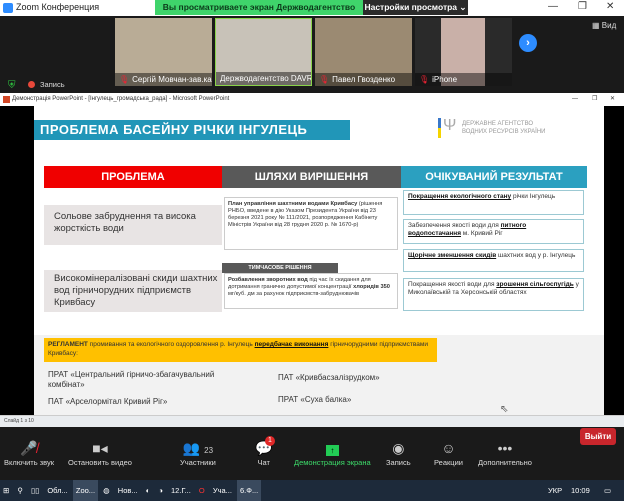 The image size is (624, 501). What do you see at coordinates (100, 462) in the screenshot?
I see `stop-video-label: Остановить видео` at bounding box center [100, 462].